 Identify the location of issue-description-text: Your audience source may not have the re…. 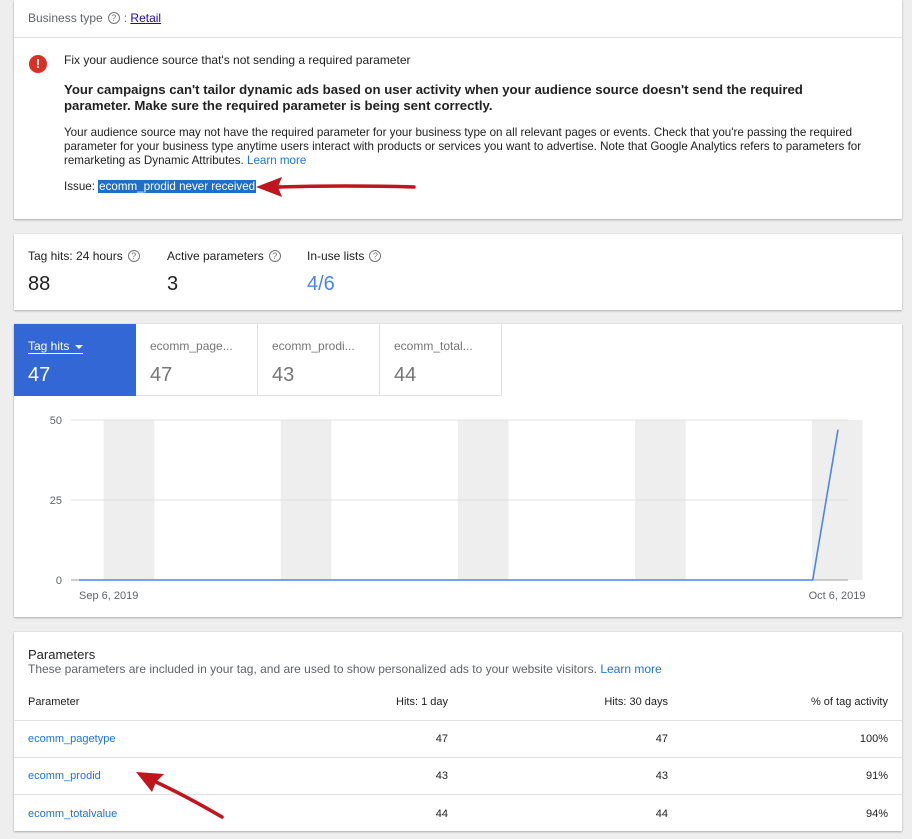
(463, 146).